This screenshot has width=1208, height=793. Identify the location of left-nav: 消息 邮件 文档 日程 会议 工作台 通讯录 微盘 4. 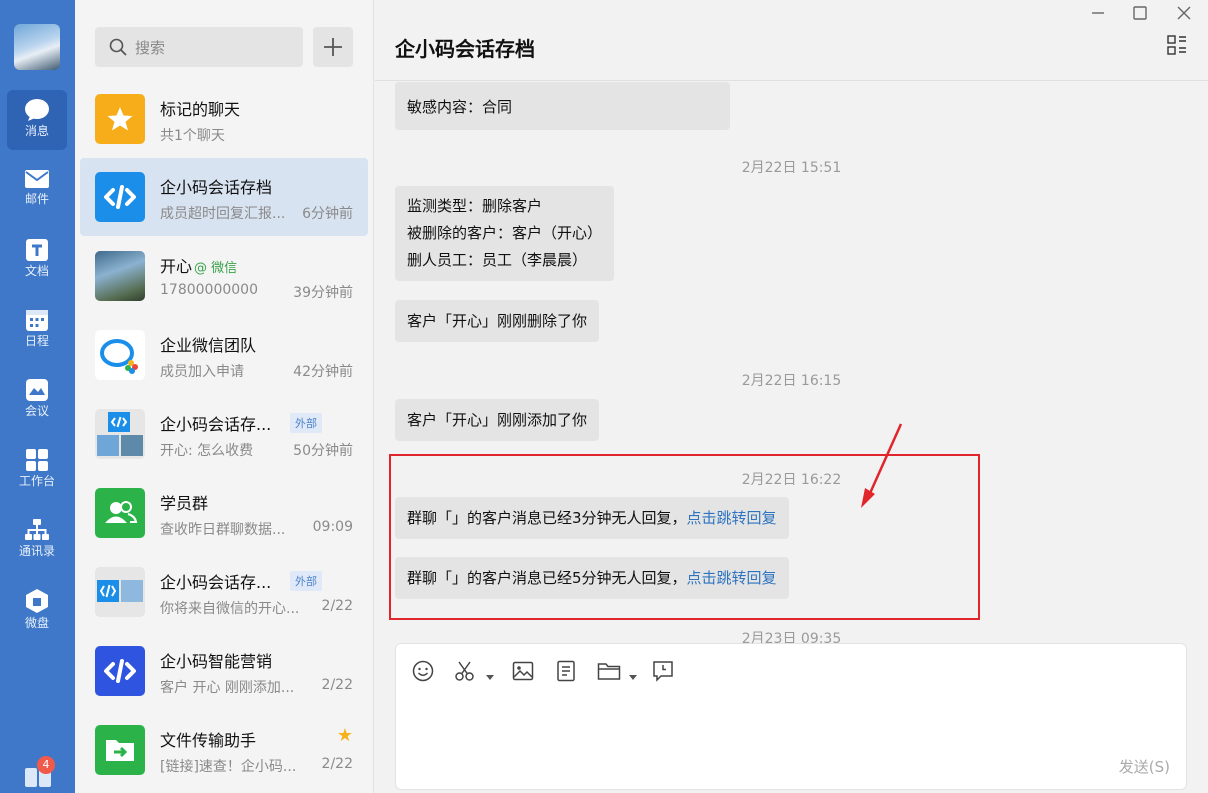
(37, 396).